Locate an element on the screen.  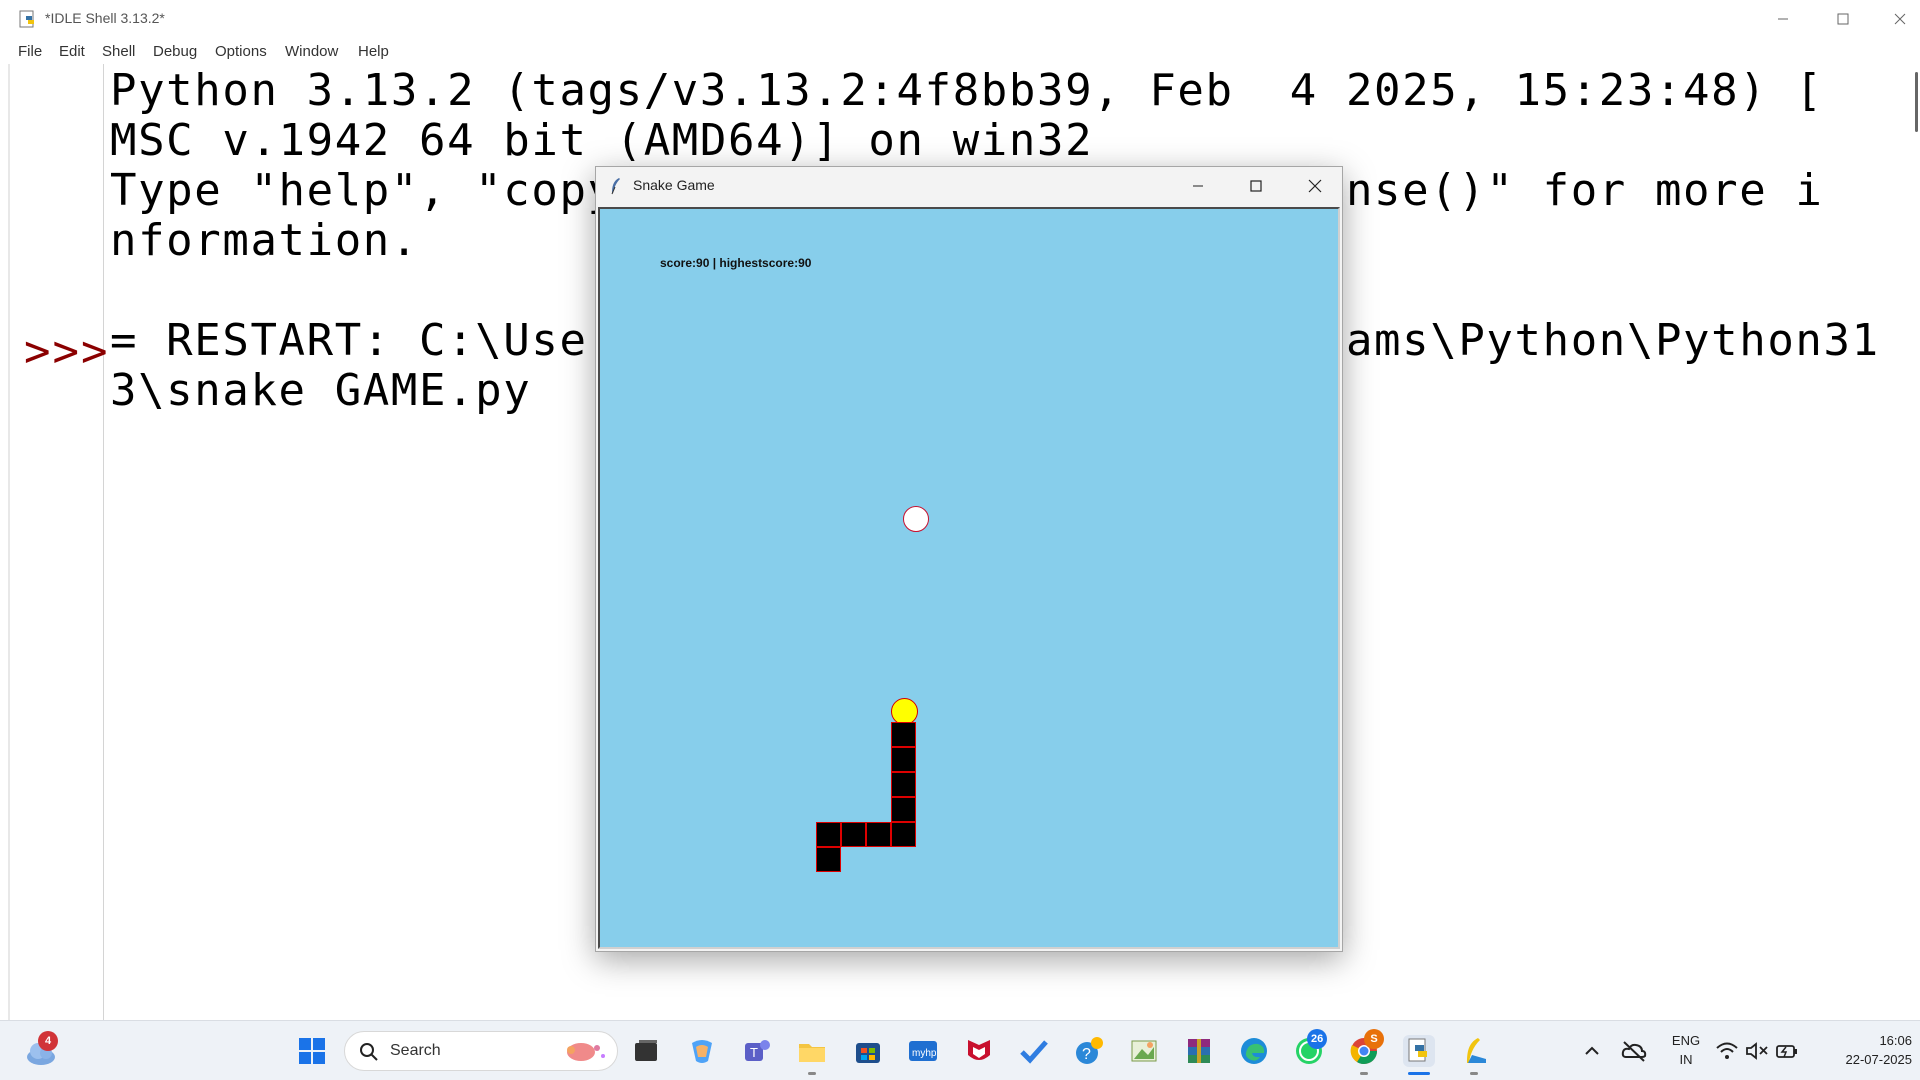
minimize-icon is located at coordinates (1198, 186).